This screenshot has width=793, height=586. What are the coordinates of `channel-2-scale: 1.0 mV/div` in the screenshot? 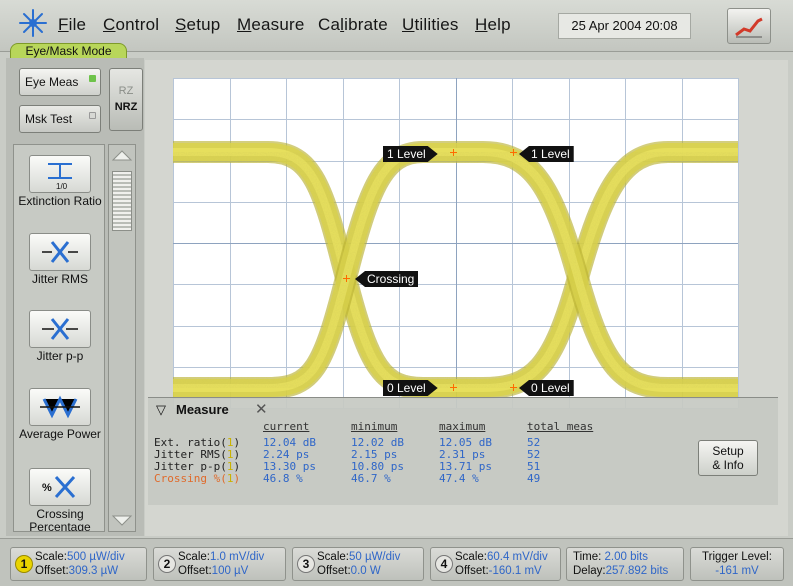 It's located at (237, 557).